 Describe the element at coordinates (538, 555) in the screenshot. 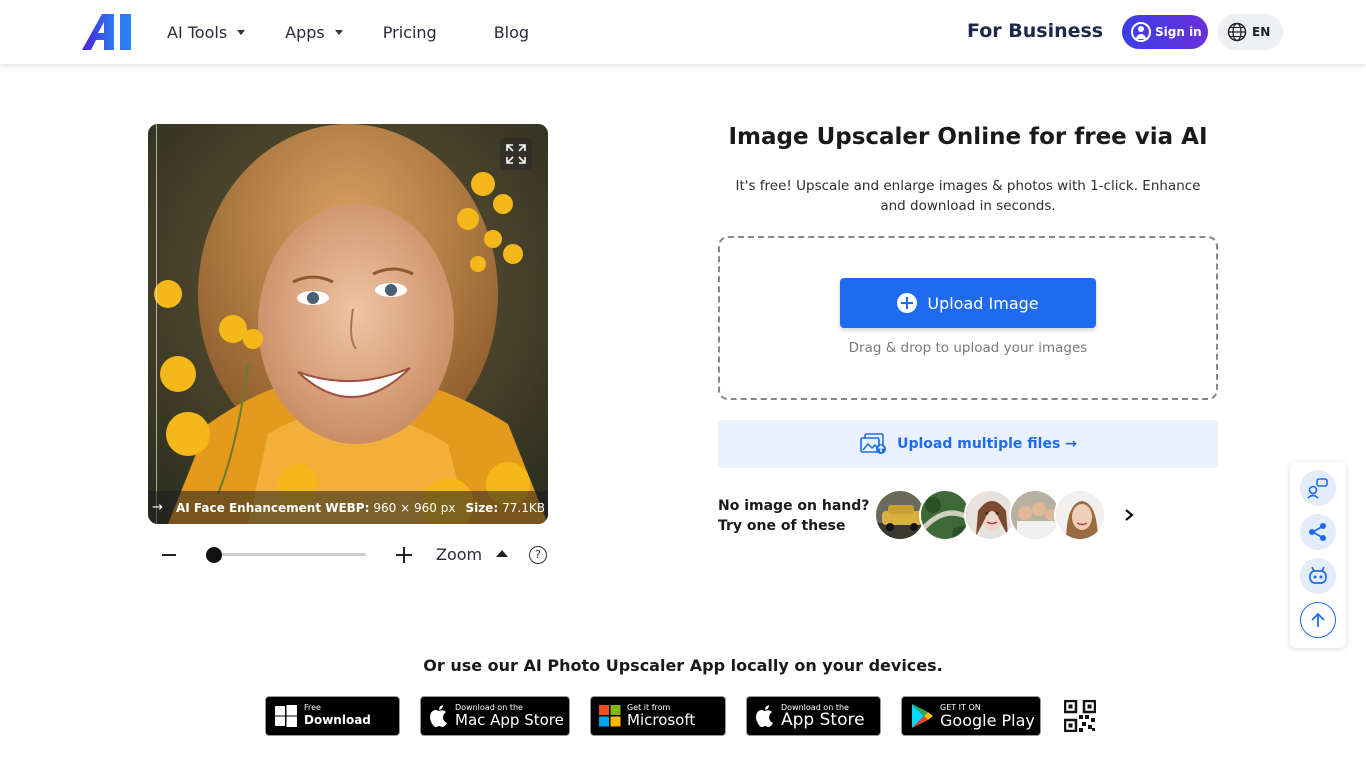

I see `help-icon: ?` at that location.